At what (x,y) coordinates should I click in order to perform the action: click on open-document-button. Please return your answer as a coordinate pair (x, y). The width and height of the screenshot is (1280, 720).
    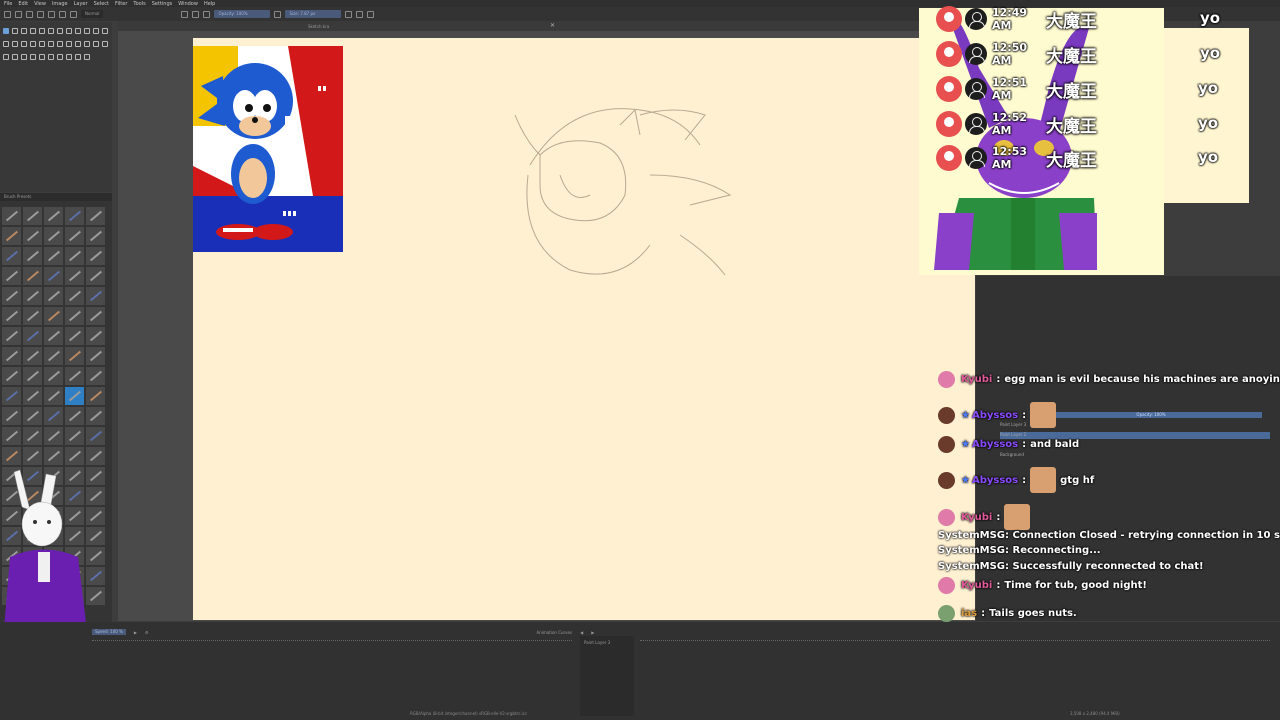
    Looking at the image, I should click on (18, 14).